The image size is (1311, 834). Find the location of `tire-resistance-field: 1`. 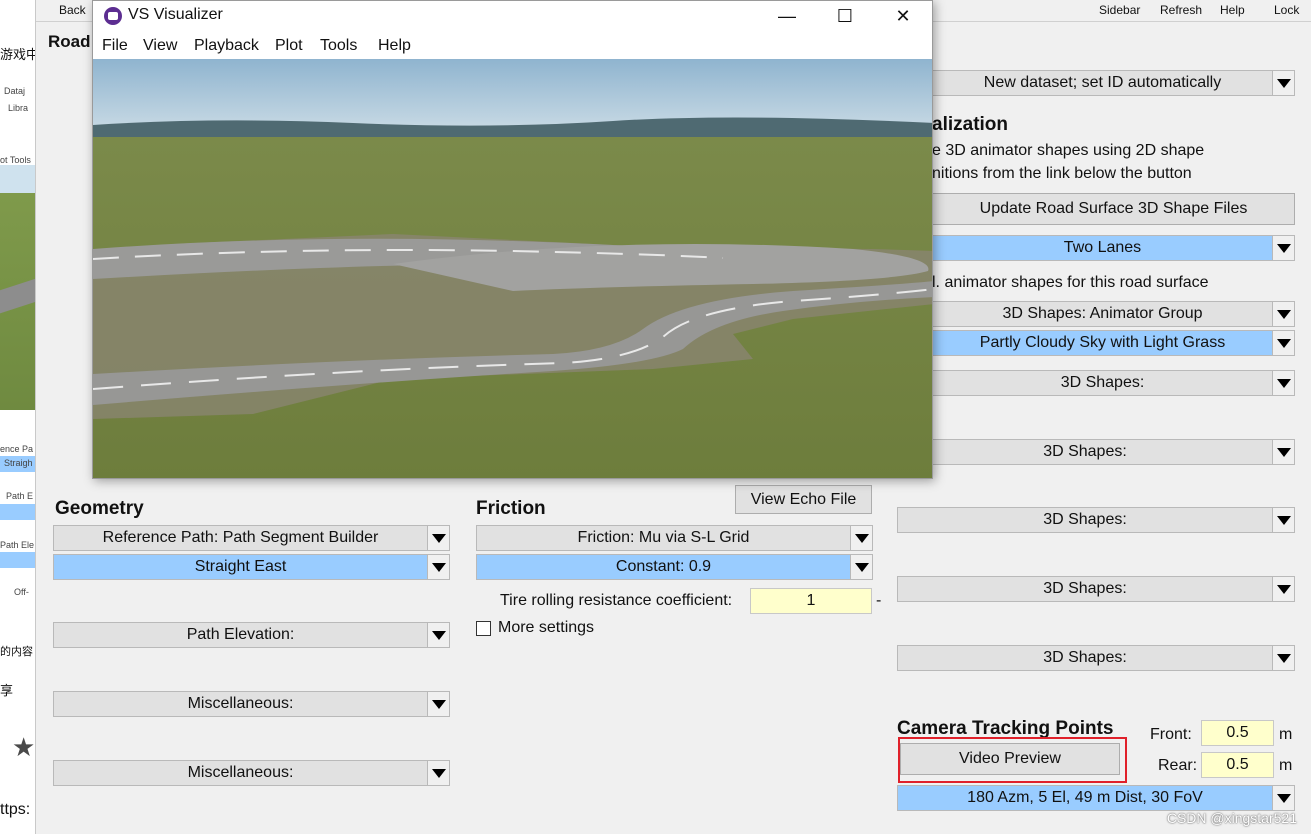

tire-resistance-field: 1 is located at coordinates (811, 601).